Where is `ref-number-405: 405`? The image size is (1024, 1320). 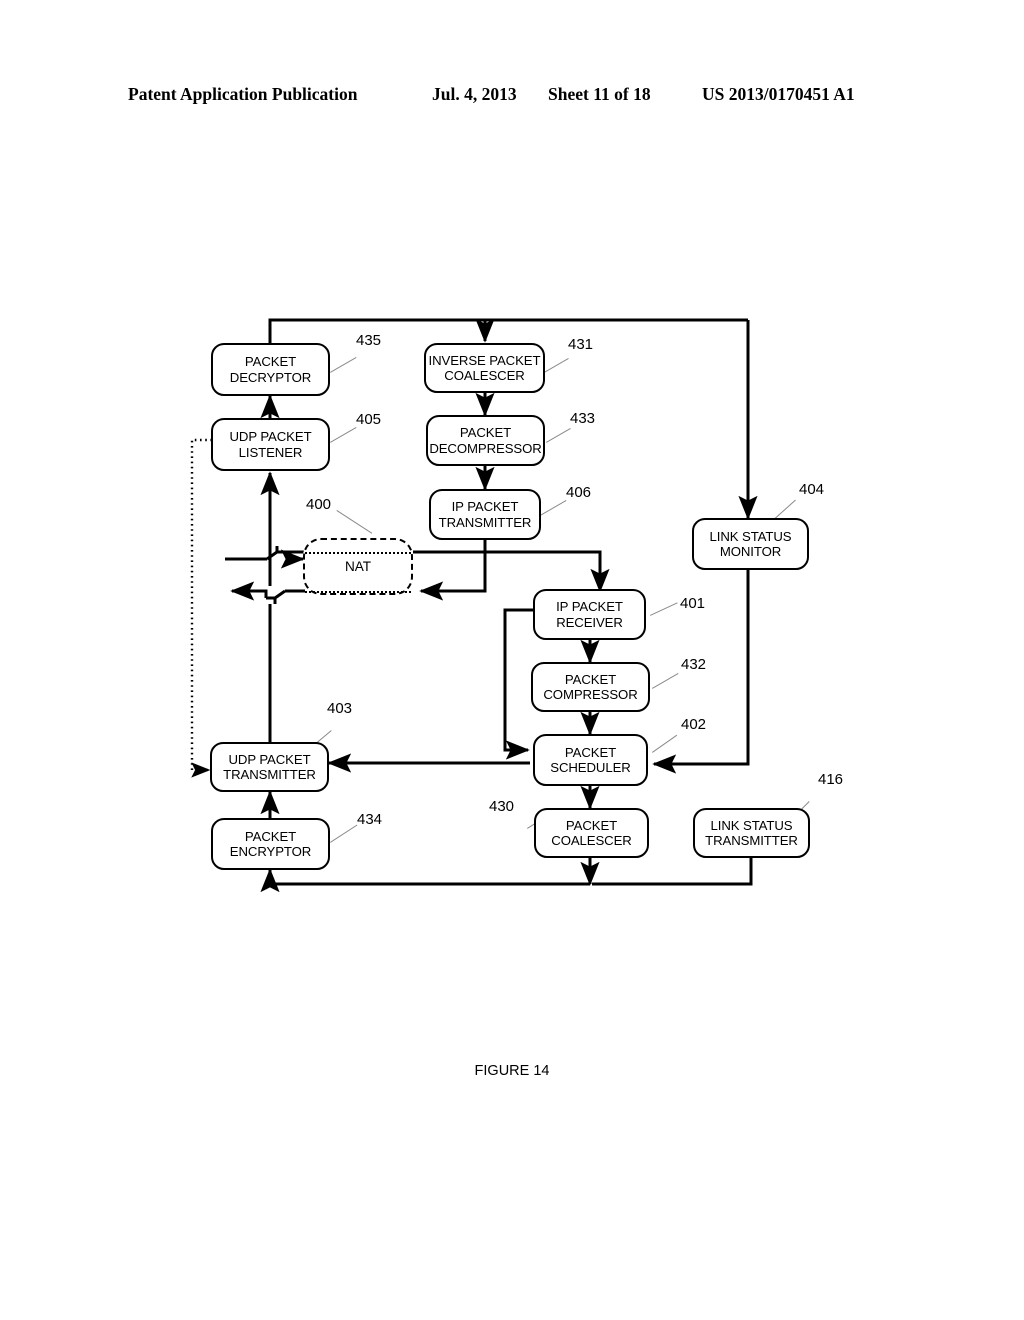 ref-number-405: 405 is located at coordinates (369, 419).